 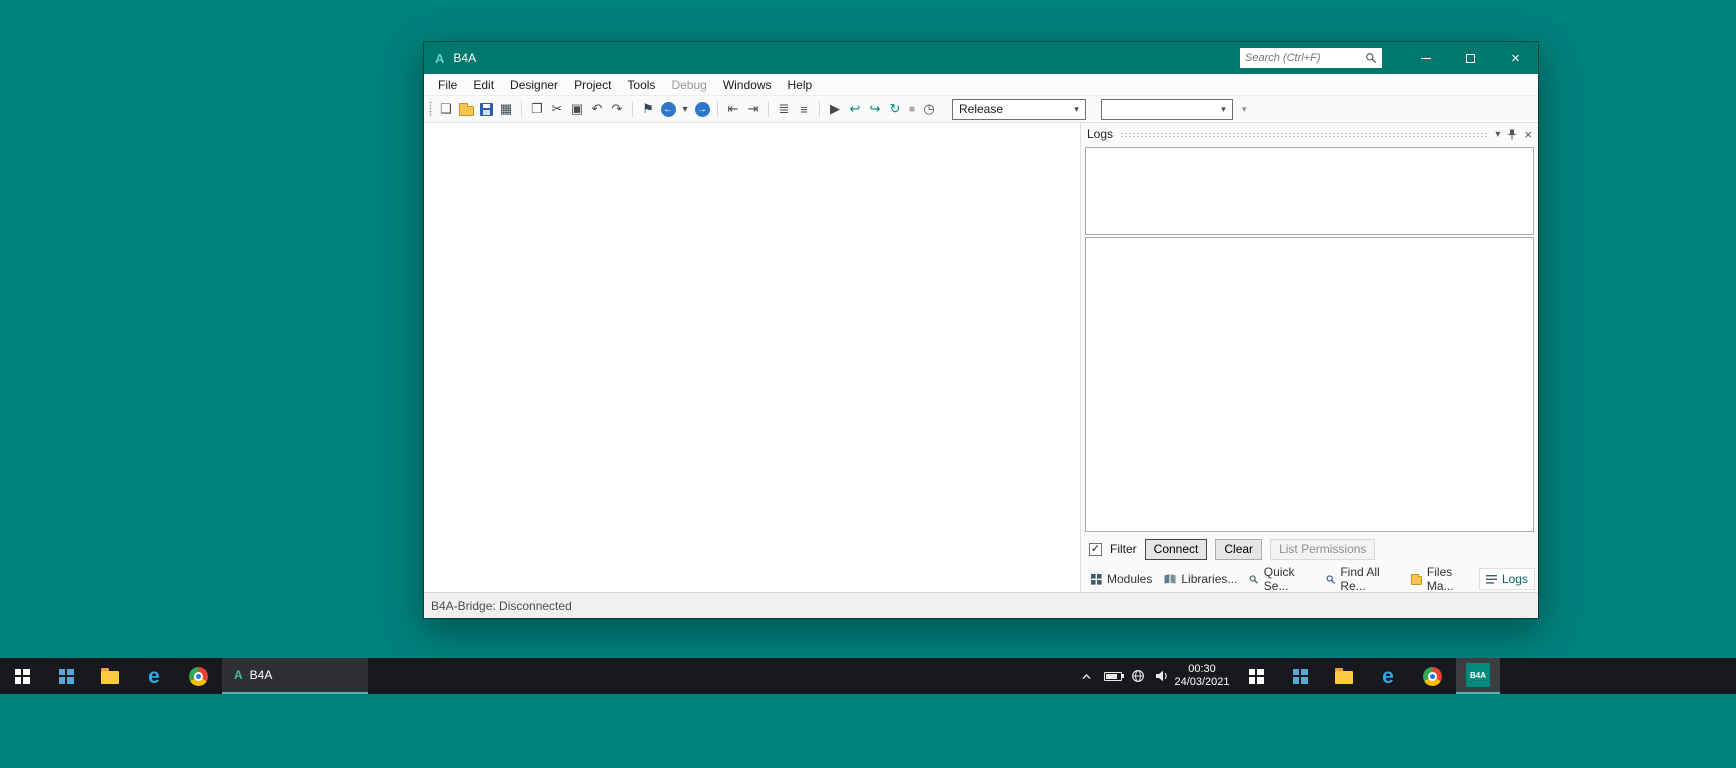 I want to click on redo-icon: ↷, so click(x=617, y=109).